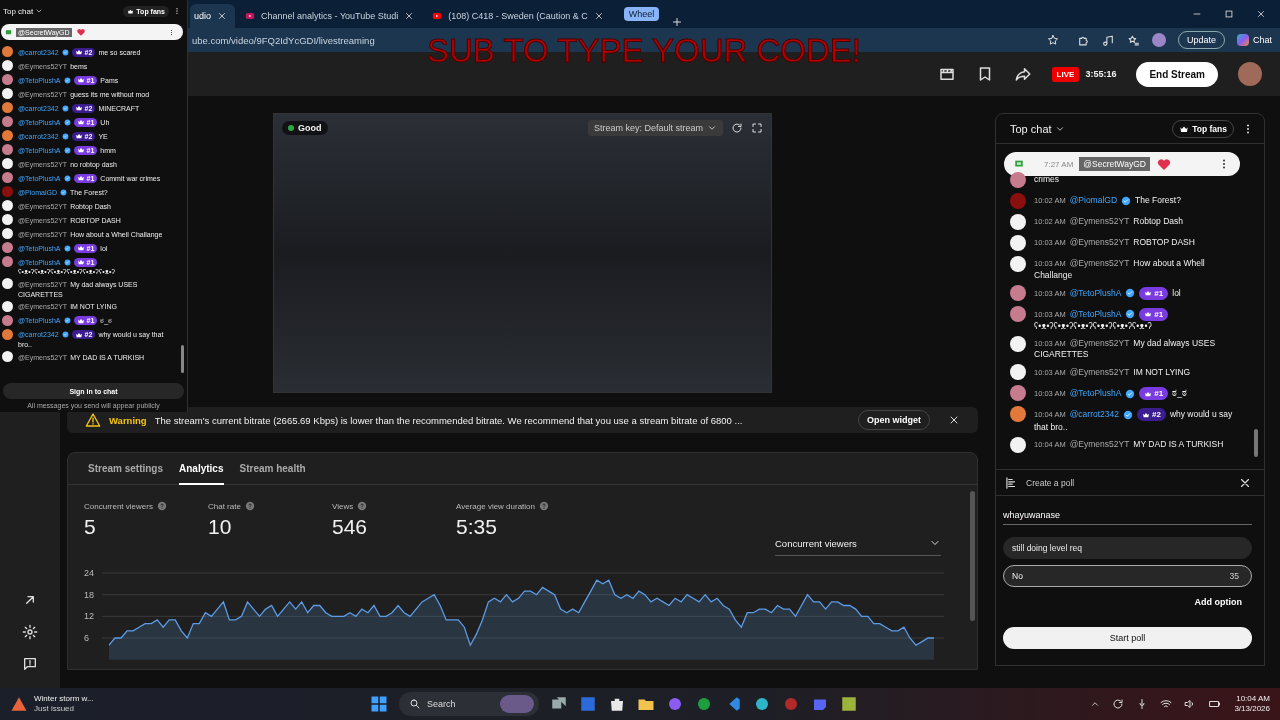  What do you see at coordinates (518, 16) in the screenshot?
I see `browser-tab: (108) C418 - Sweden (Caution & C` at bounding box center [518, 16].